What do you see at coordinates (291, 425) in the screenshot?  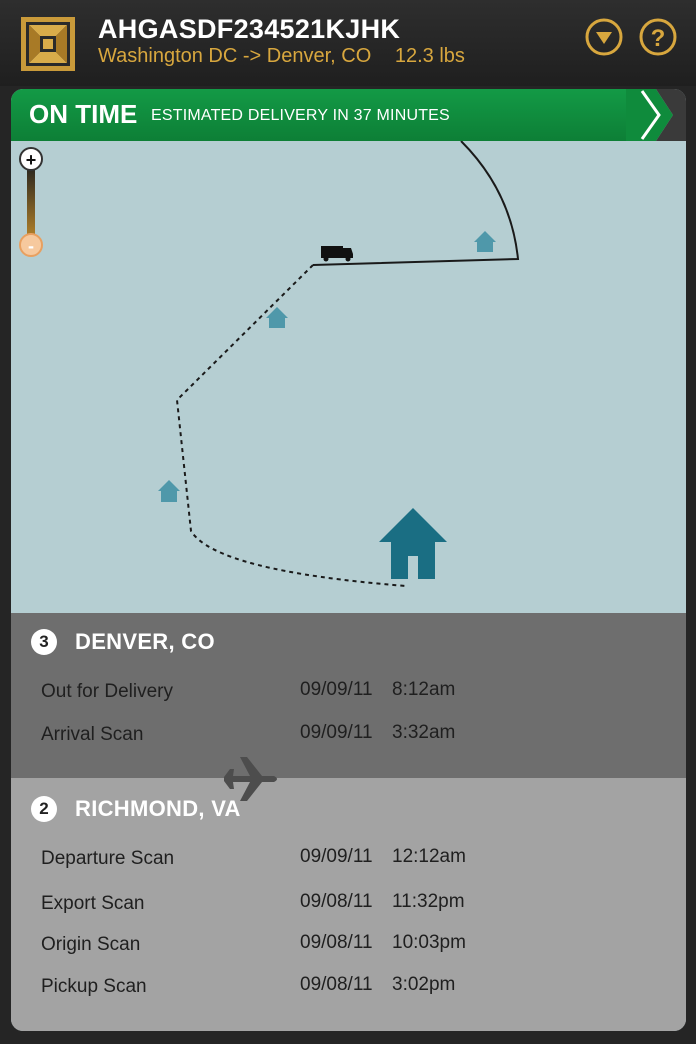 I see `route-line-planned` at bounding box center [291, 425].